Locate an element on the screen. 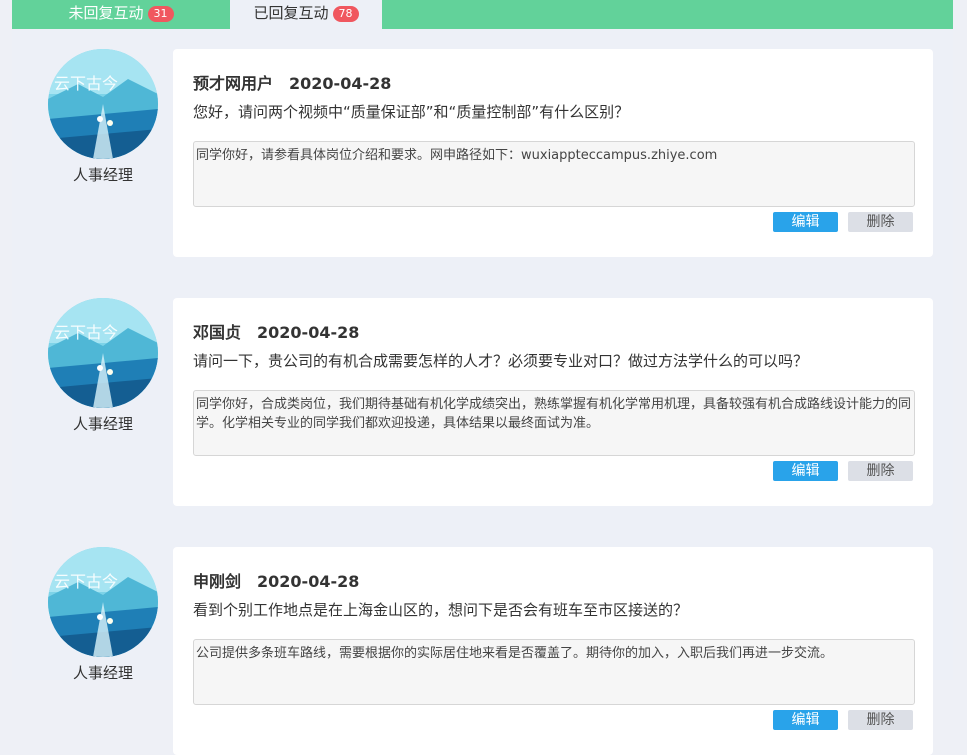  asker-name: 邓国贞 is located at coordinates (217, 332).